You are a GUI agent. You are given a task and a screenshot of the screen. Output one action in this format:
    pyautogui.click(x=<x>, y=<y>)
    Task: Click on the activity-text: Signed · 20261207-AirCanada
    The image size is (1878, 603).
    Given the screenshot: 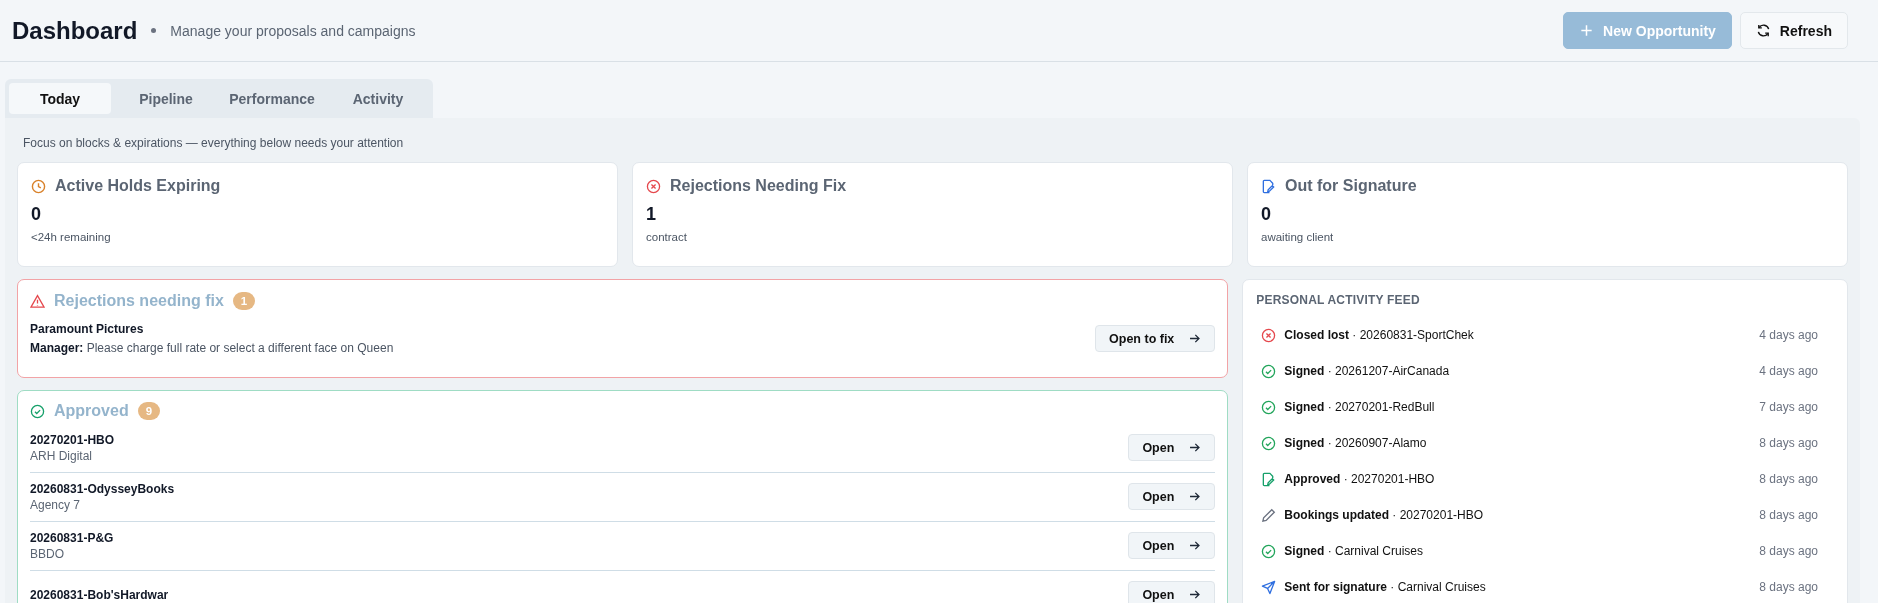 What is the action you would take?
    pyautogui.click(x=1367, y=371)
    